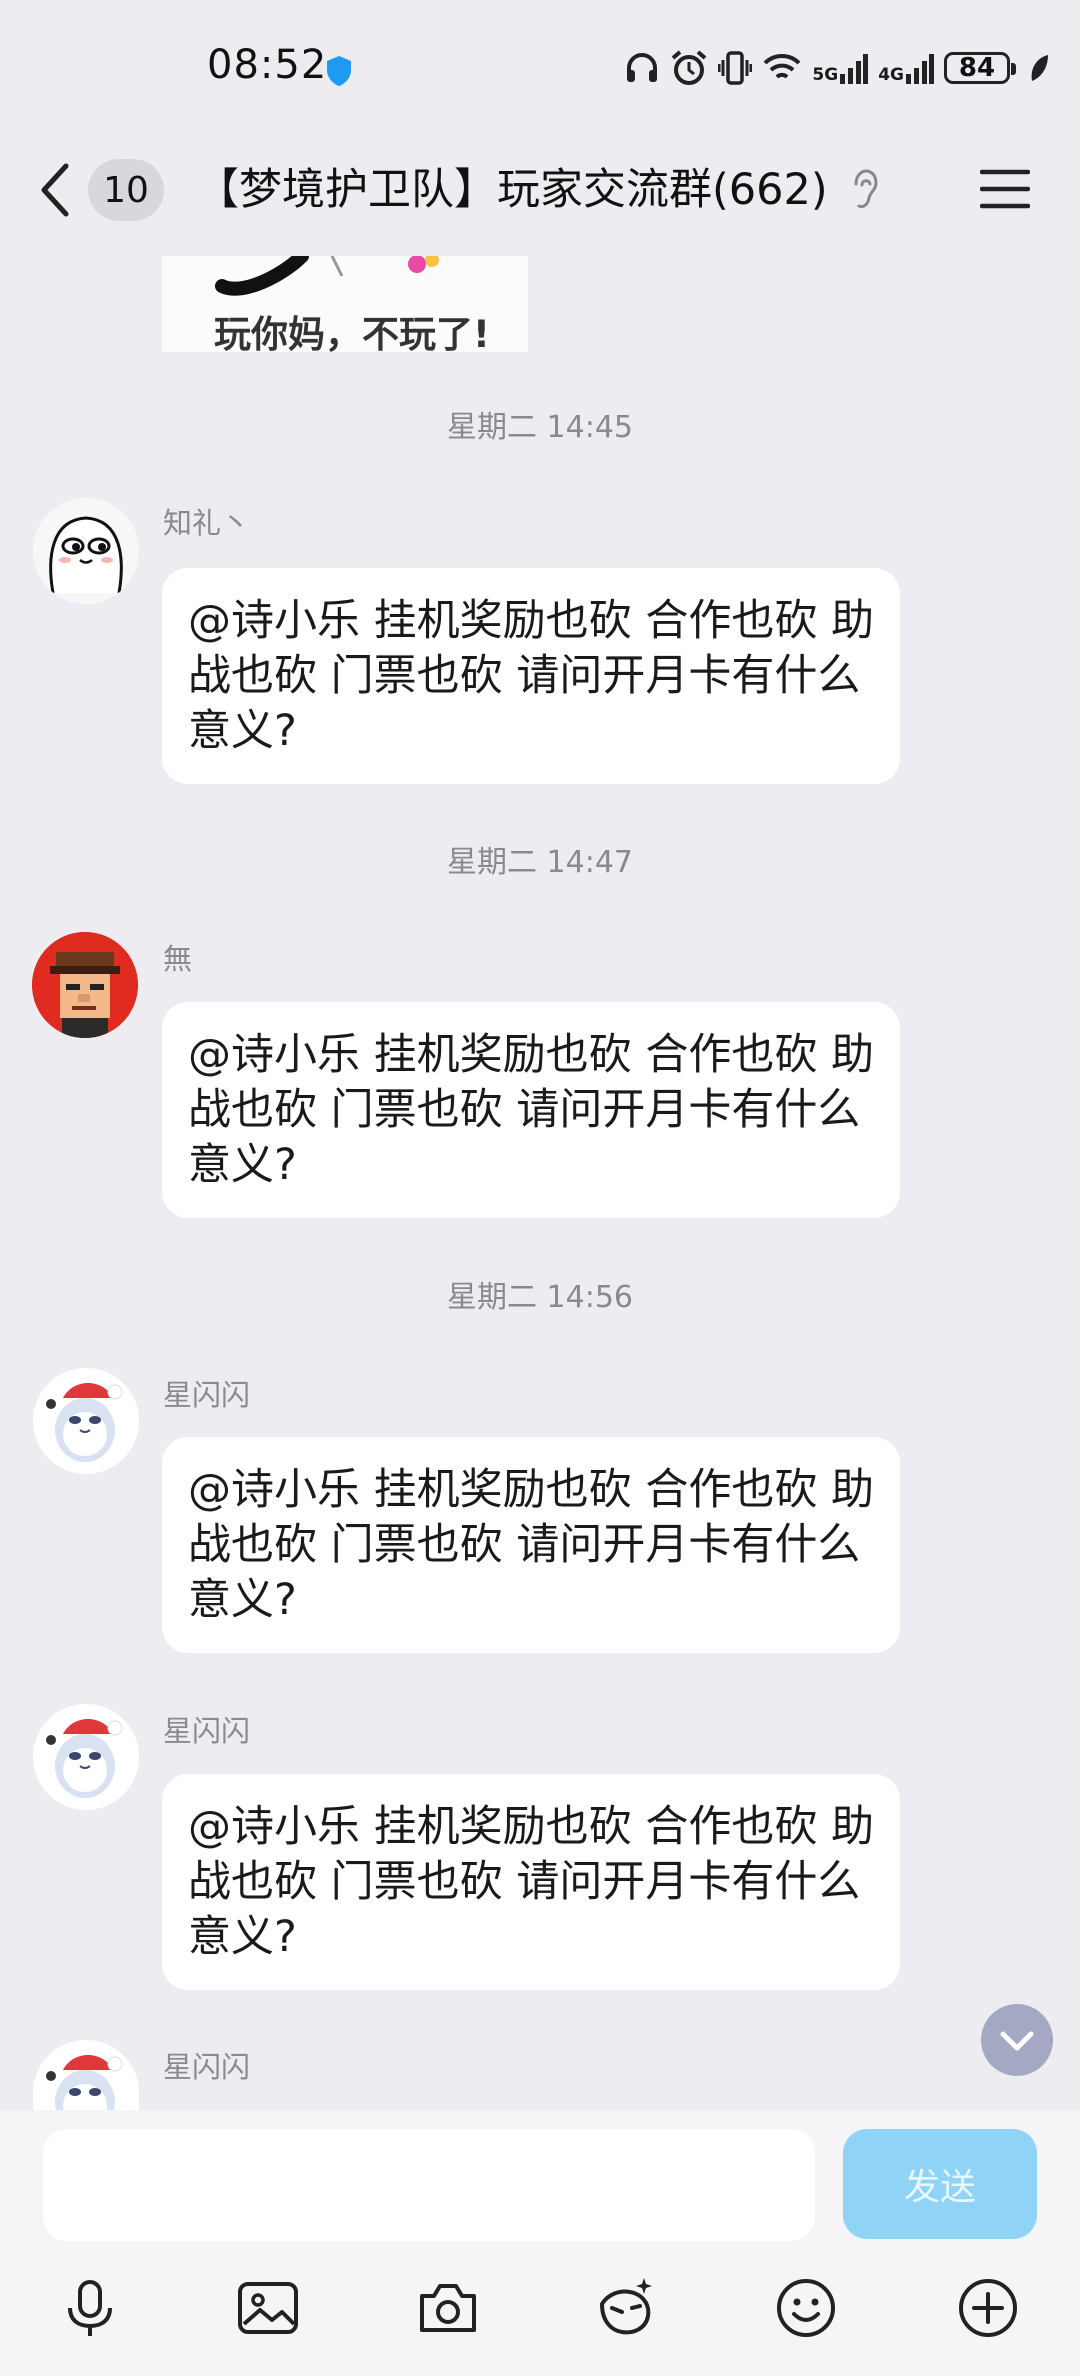  I want to click on camera-icon, so click(448, 2308).